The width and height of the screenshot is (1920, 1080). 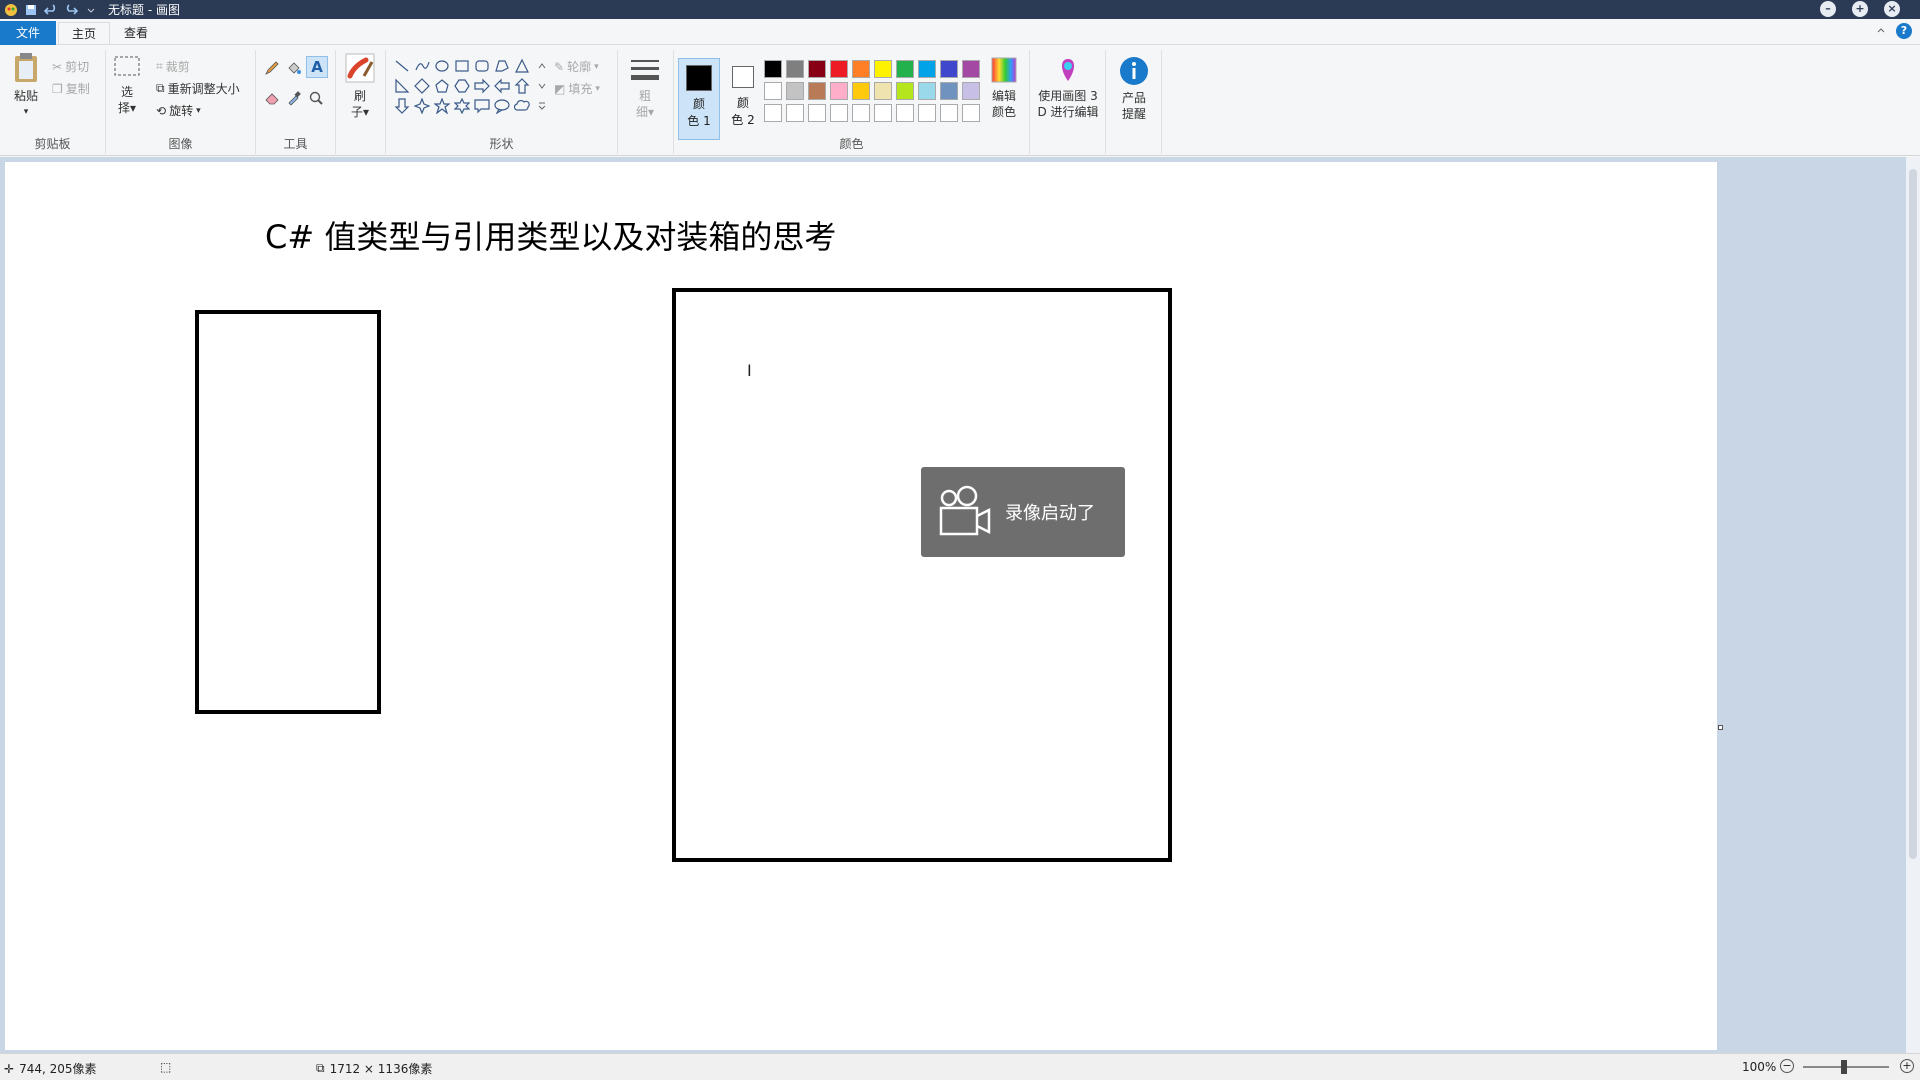 I want to click on right-arrow-shape-icon, so click(x=482, y=86).